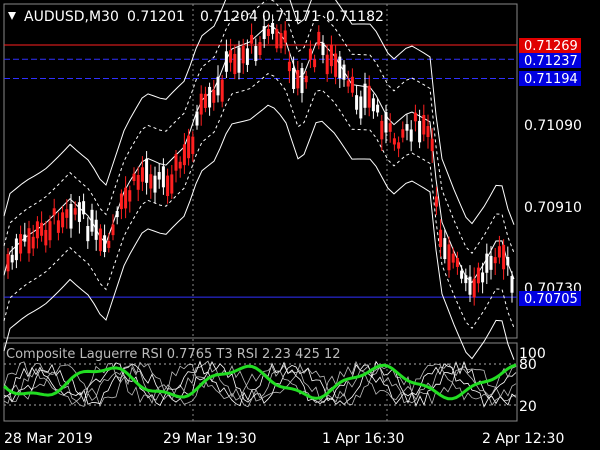  What do you see at coordinates (553, 126) in the screenshot?
I see `price-tick: 0.71090` at bounding box center [553, 126].